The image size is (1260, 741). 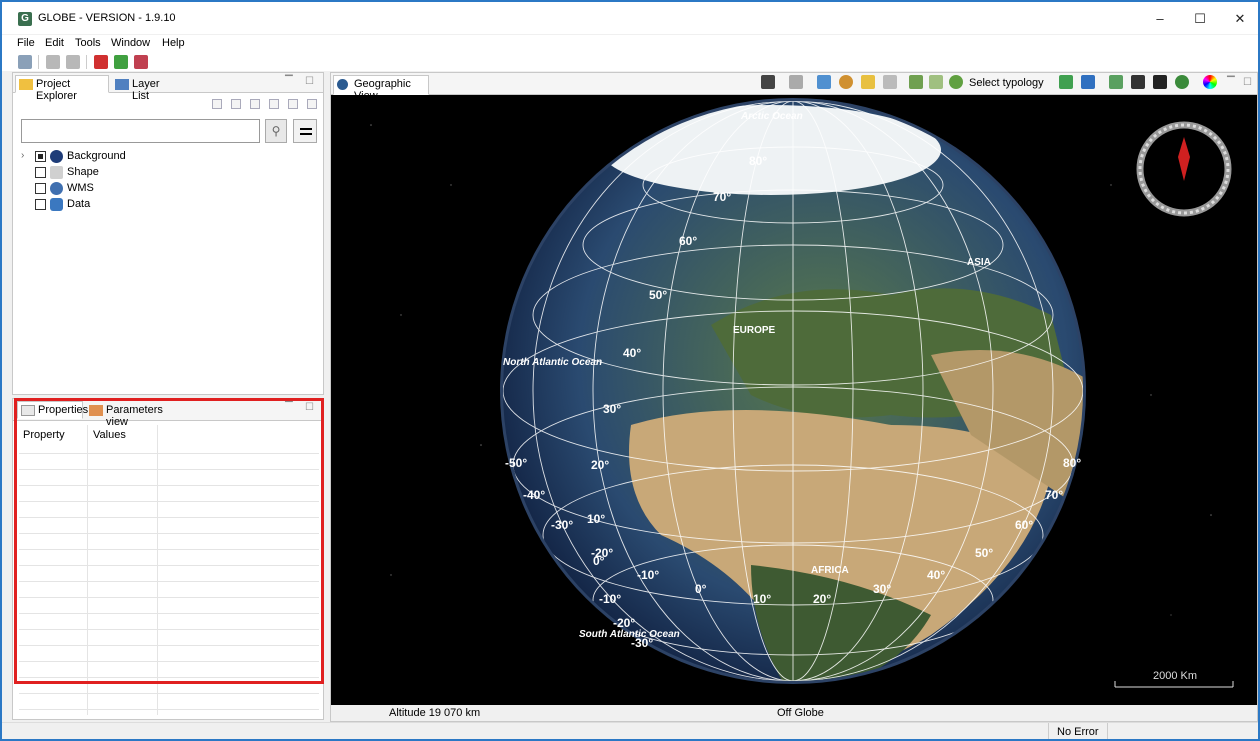 I want to click on error-status: No Error, so click(x=1078, y=731).